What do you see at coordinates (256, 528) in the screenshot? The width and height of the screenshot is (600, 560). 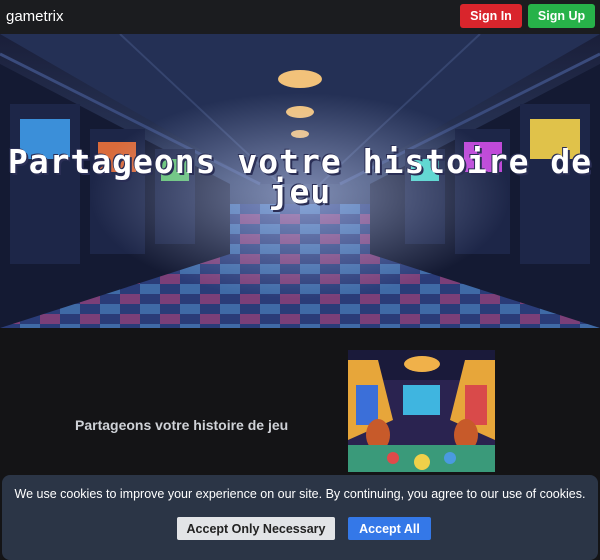 I see `accept-necessary-button: Accept Only Necessary` at bounding box center [256, 528].